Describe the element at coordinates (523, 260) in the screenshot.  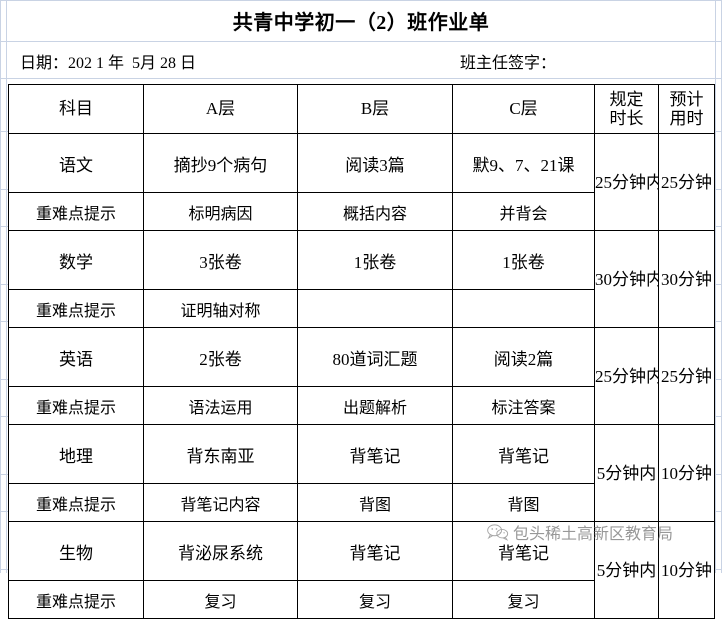
I see `task-level-c: 1张卷` at that location.